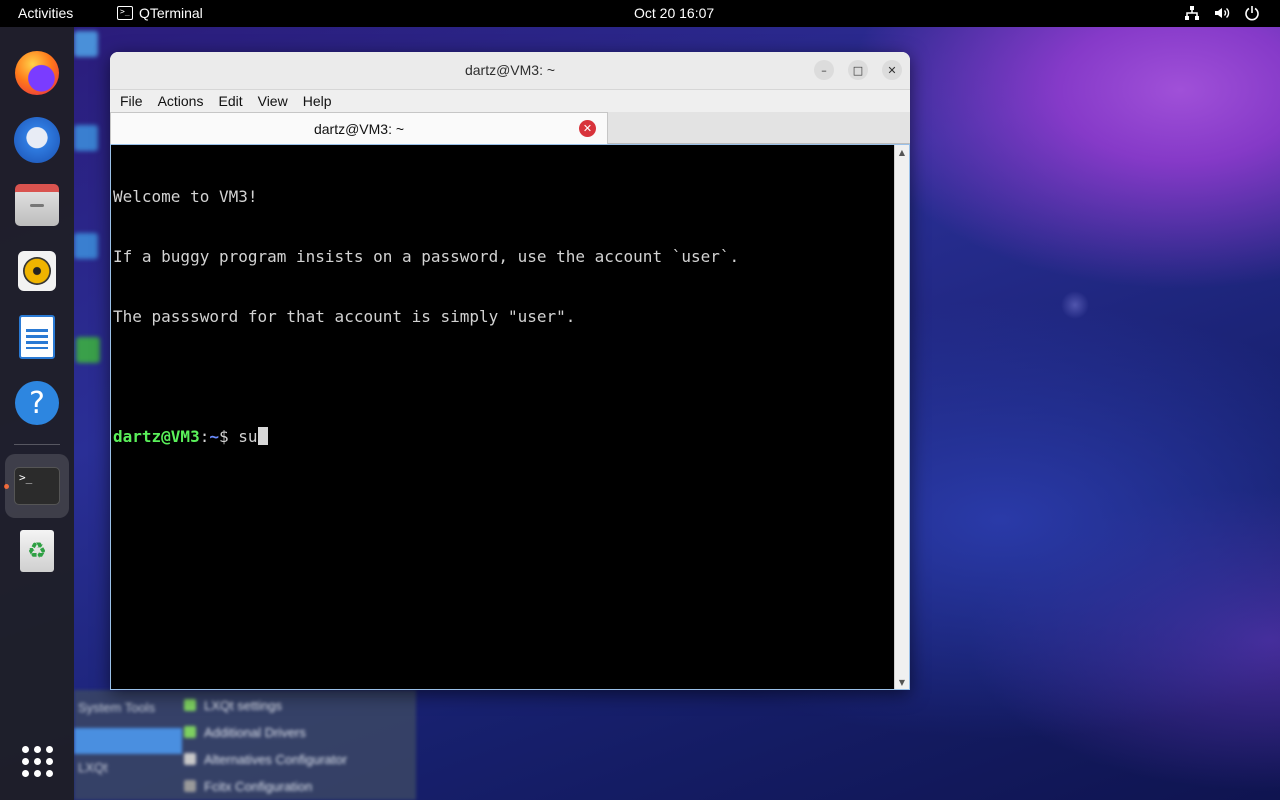 The height and width of the screenshot is (800, 1280). I want to click on thunderbird-icon, so click(37, 140).